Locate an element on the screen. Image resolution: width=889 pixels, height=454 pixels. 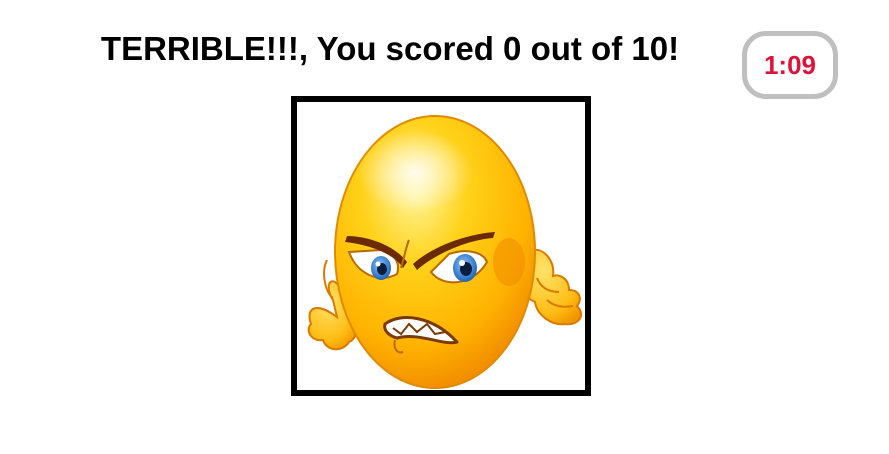
countdown-timer: 1:09 is located at coordinates (790, 65).